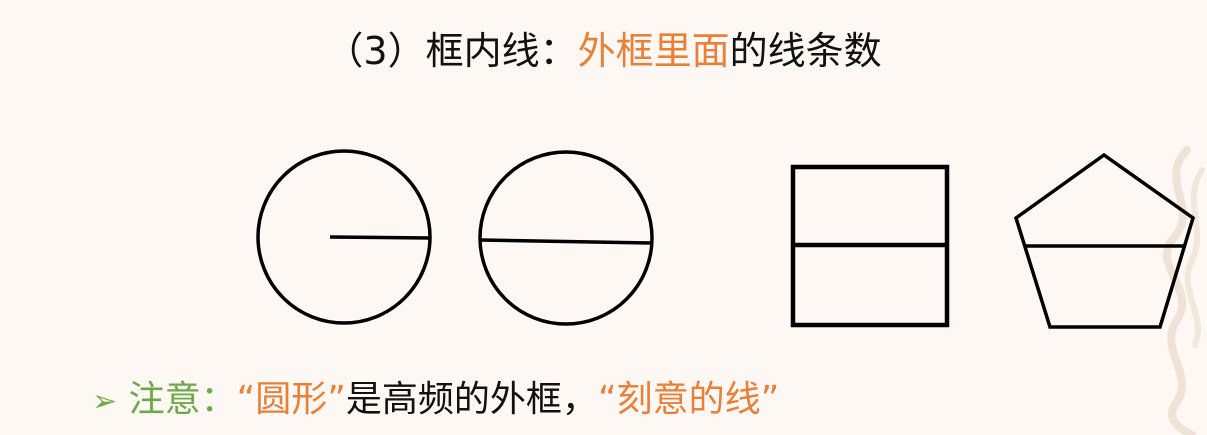 The width and height of the screenshot is (1207, 435). What do you see at coordinates (182, 399) in the screenshot?
I see `note-label: 注意：` at bounding box center [182, 399].